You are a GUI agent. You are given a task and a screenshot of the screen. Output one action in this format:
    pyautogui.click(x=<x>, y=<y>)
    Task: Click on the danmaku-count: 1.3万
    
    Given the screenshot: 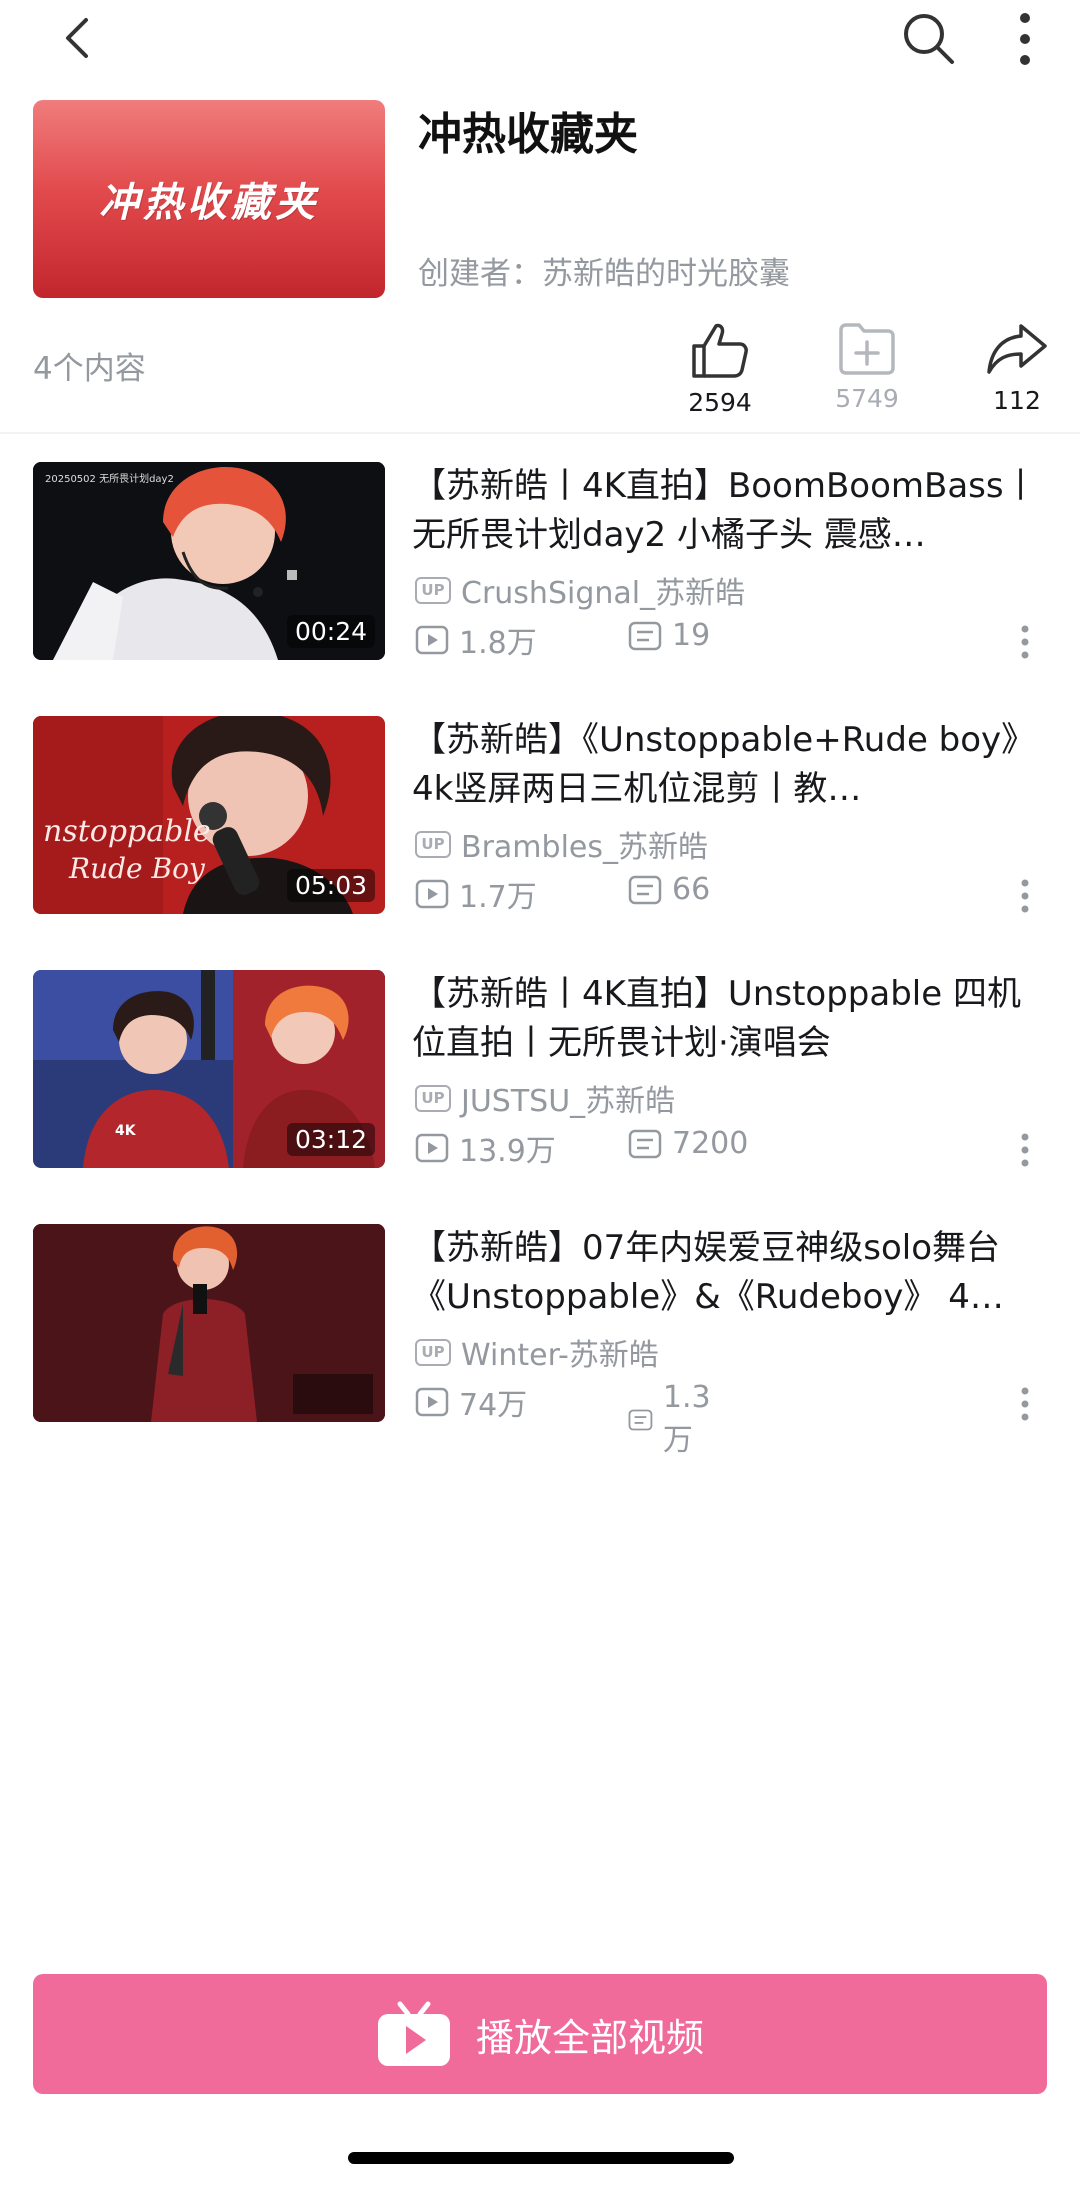 What is the action you would take?
    pyautogui.click(x=674, y=1419)
    